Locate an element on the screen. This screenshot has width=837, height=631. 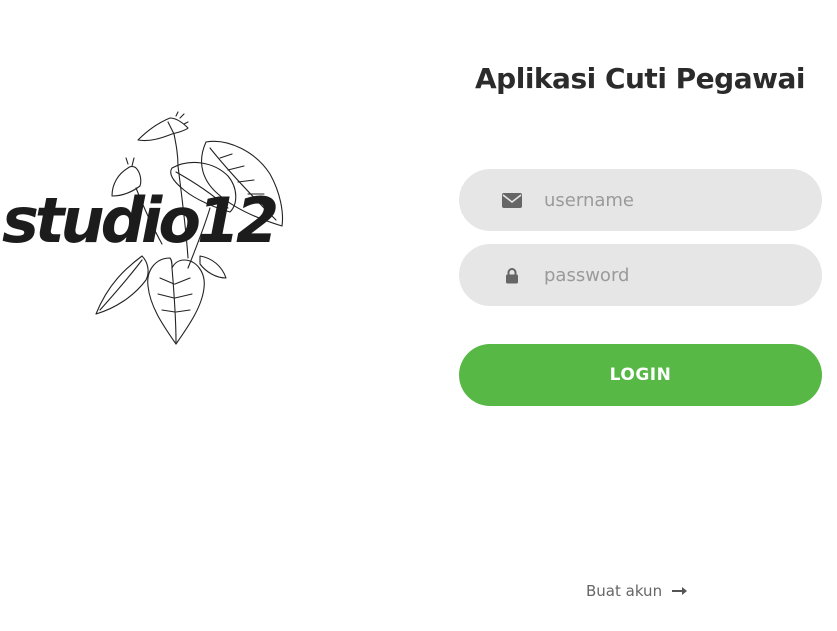
envelope-icon is located at coordinates (512, 200).